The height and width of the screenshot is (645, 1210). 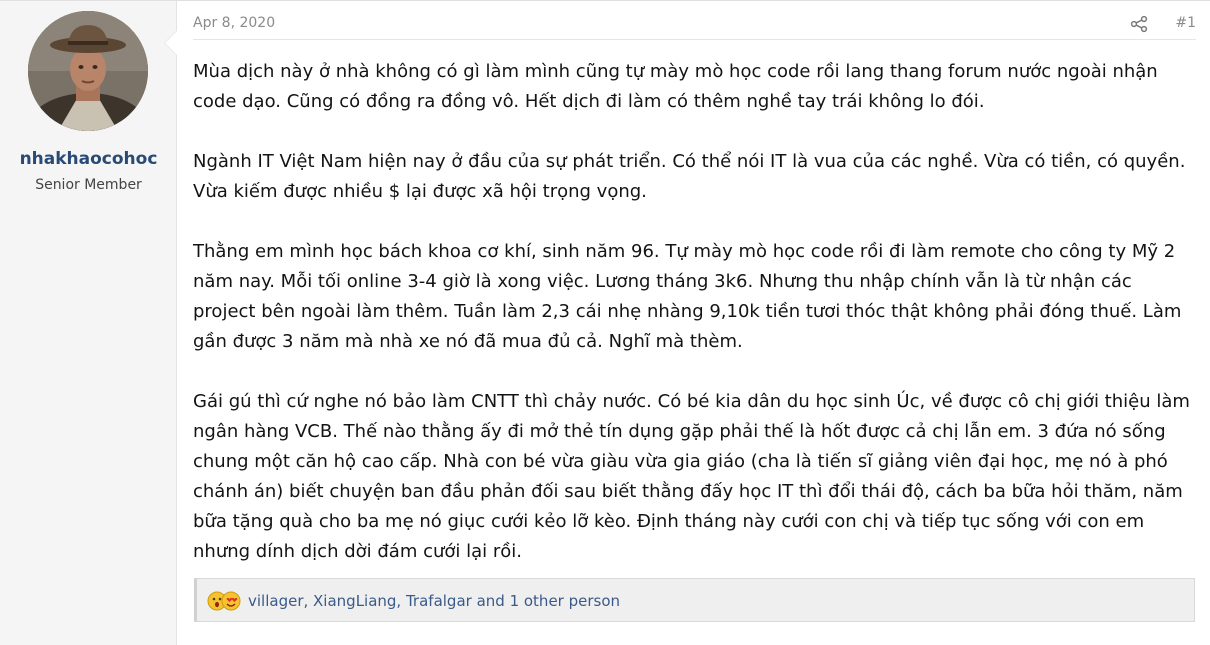 I want to click on post-header: Apr 8, 2020 #1, so click(x=694, y=20).